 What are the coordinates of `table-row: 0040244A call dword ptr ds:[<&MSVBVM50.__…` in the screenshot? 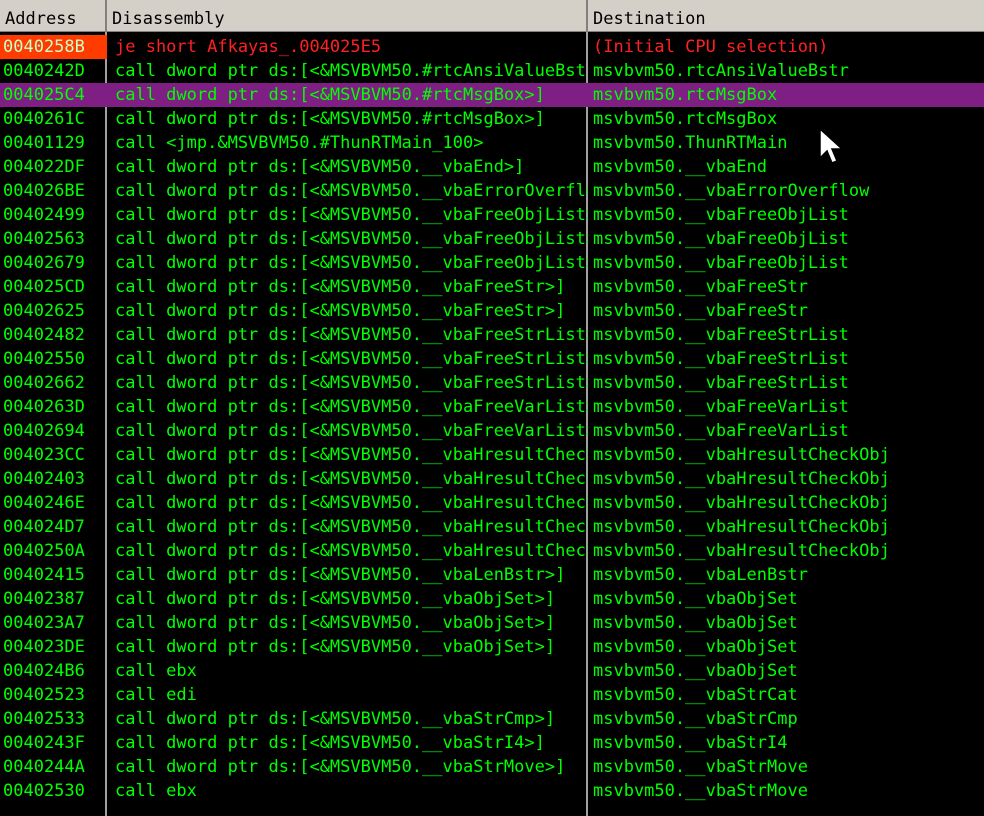 It's located at (492, 767).